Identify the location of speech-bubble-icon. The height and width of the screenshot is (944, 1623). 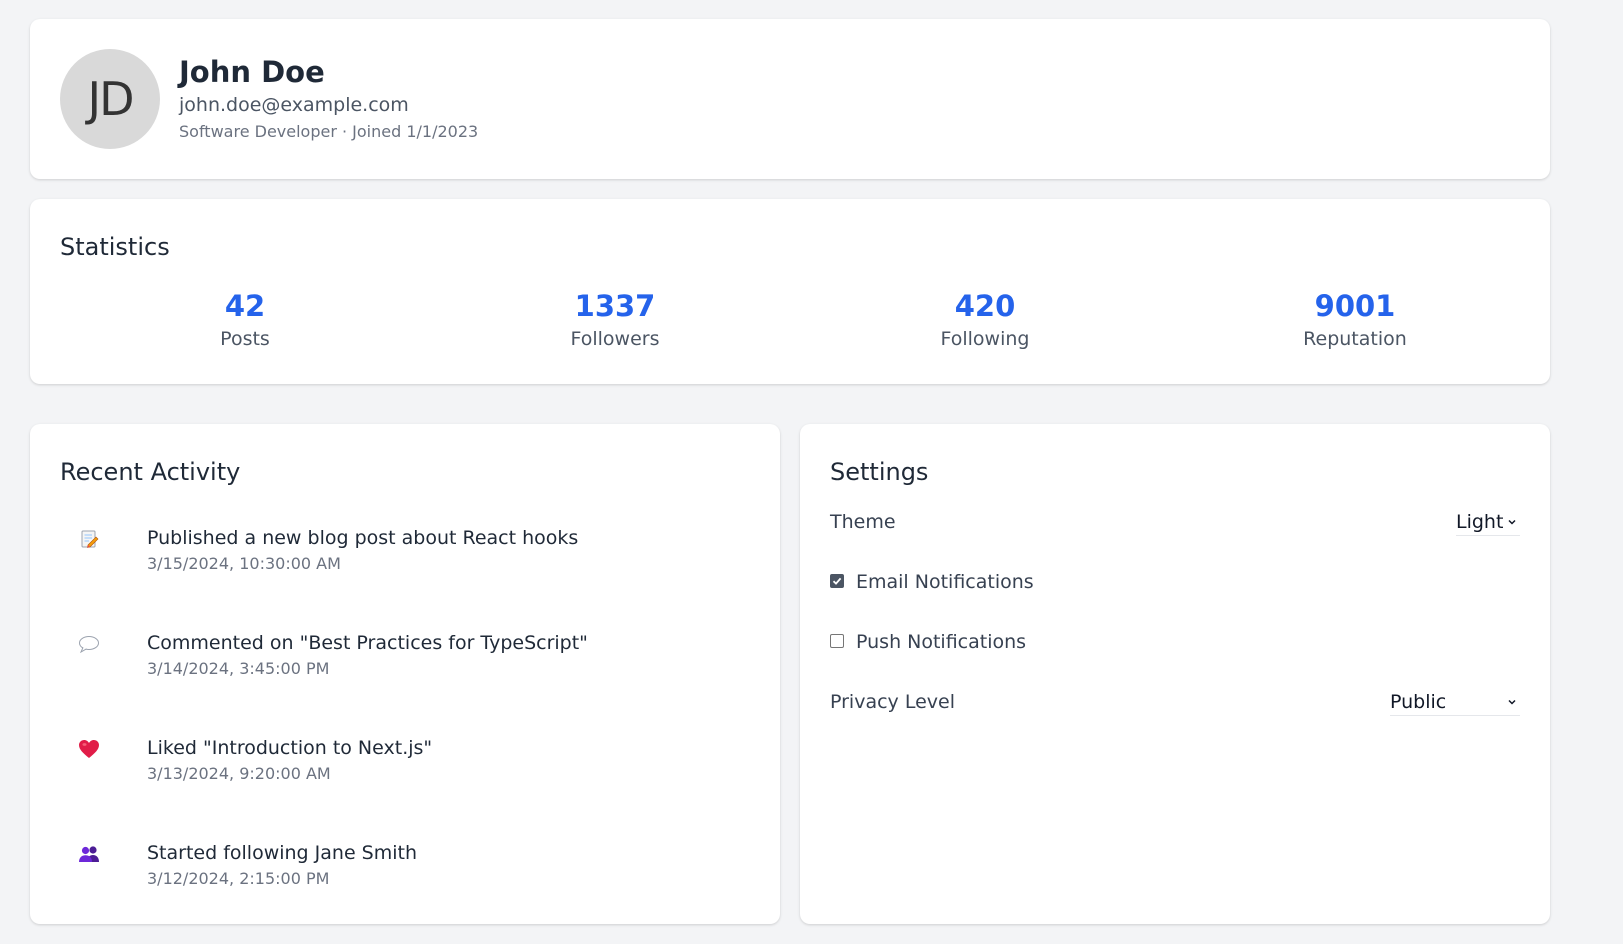
(89, 644).